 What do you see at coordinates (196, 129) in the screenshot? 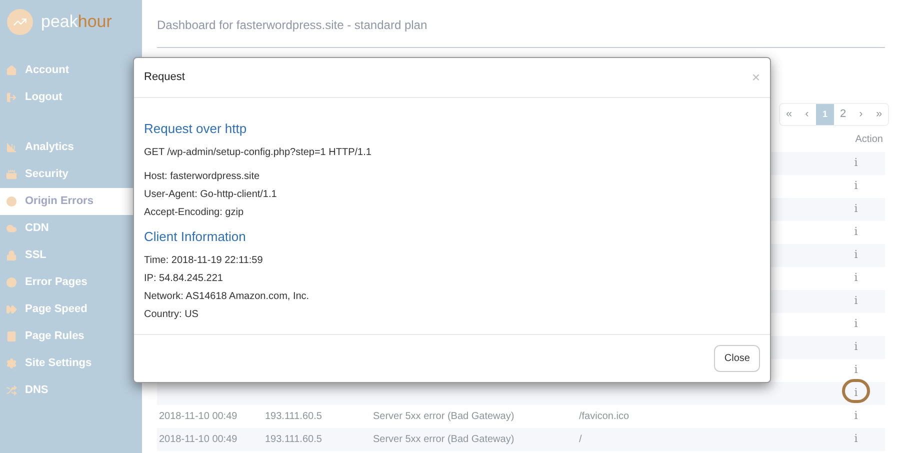
I see `section-heading: Request over http` at bounding box center [196, 129].